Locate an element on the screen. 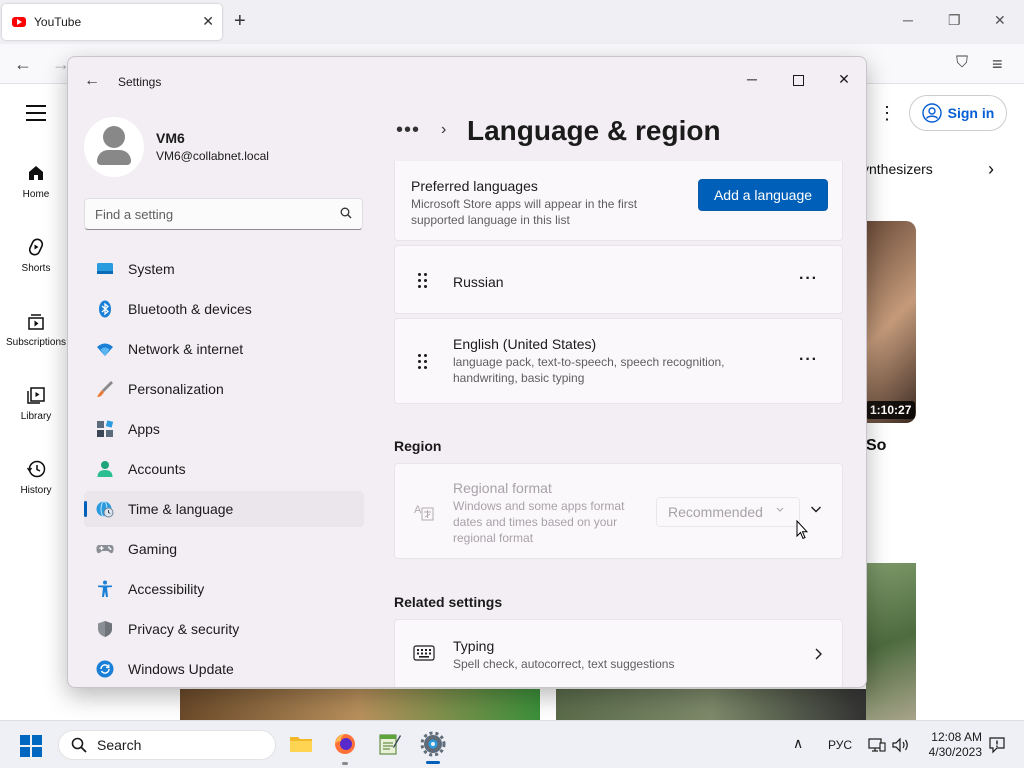 This screenshot has width=1024, height=768. nav-item-apps: Apps is located at coordinates (224, 429).